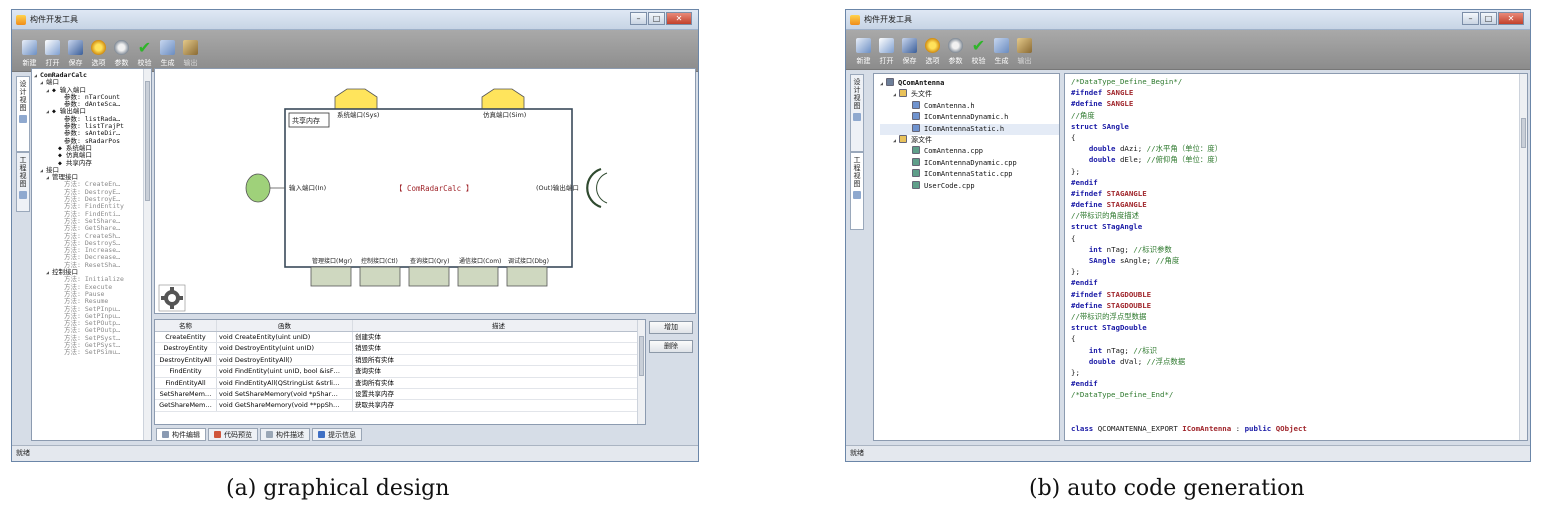  I want to click on tab-code-preview: 代码预览, so click(233, 434).